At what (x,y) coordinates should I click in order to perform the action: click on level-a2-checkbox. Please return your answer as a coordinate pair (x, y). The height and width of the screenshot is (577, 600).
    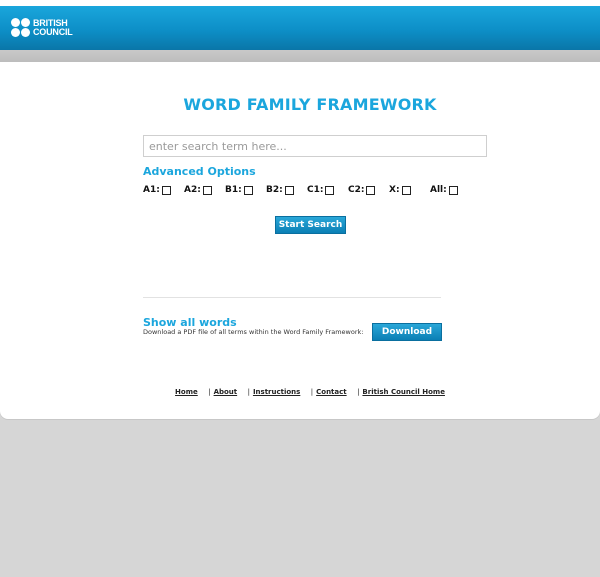
    Looking at the image, I should click on (207, 190).